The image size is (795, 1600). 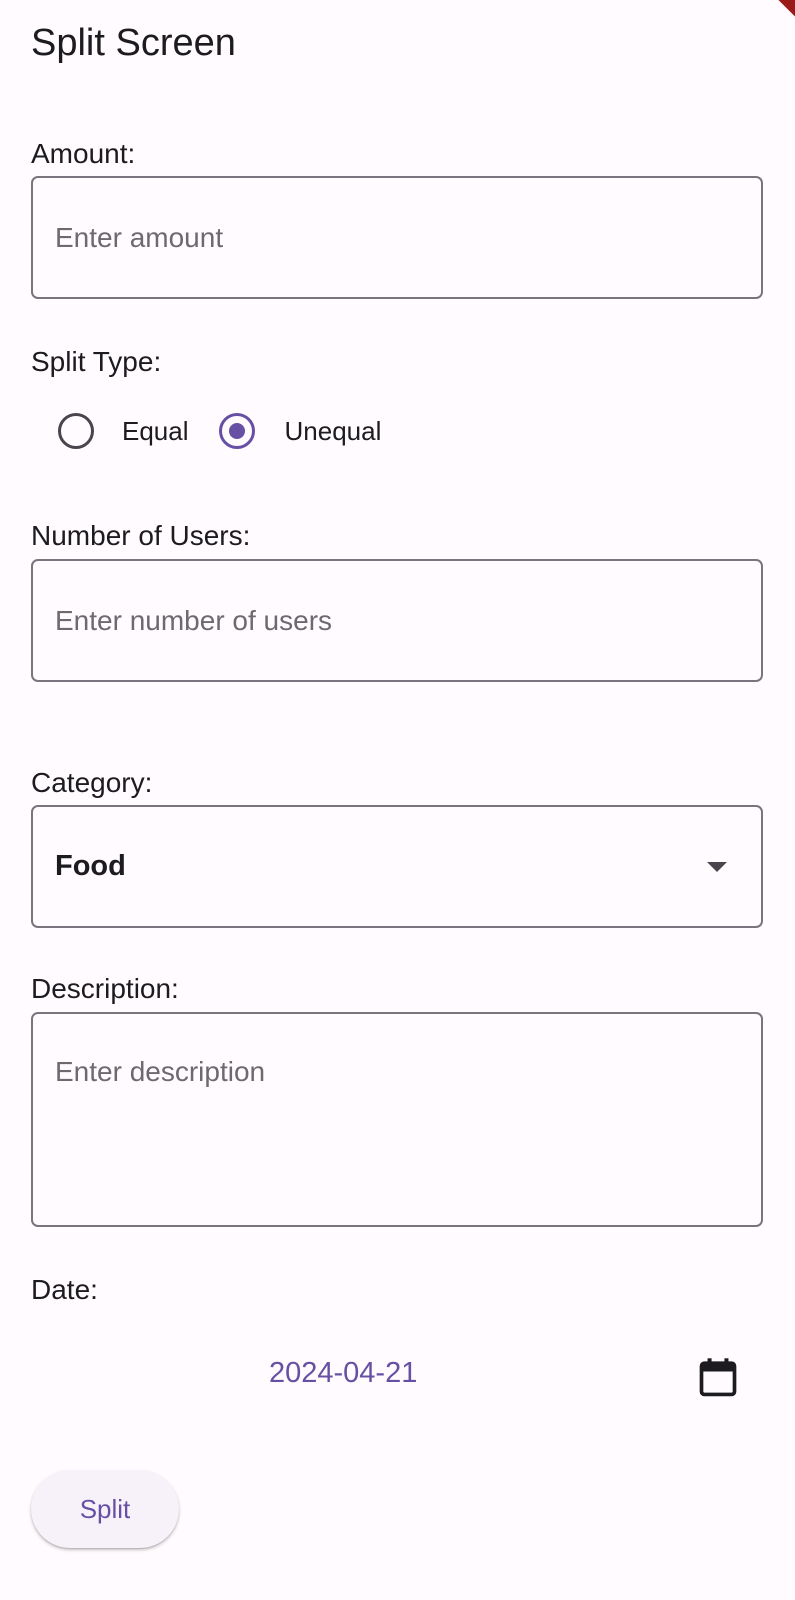 What do you see at coordinates (64, 1289) in the screenshot?
I see `date-label: Date:` at bounding box center [64, 1289].